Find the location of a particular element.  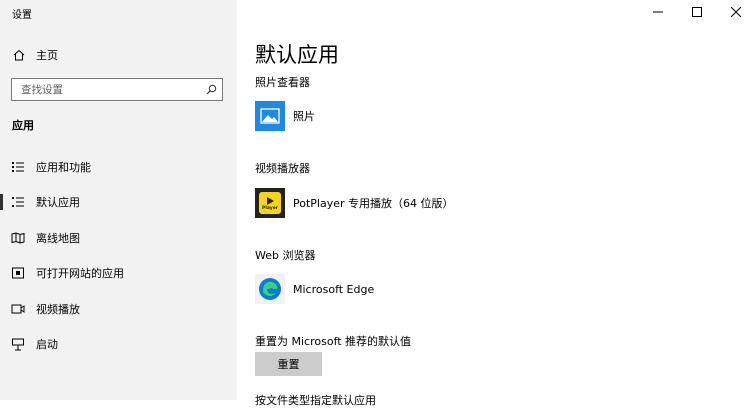

nav-home: 主页 is located at coordinates (35, 55).